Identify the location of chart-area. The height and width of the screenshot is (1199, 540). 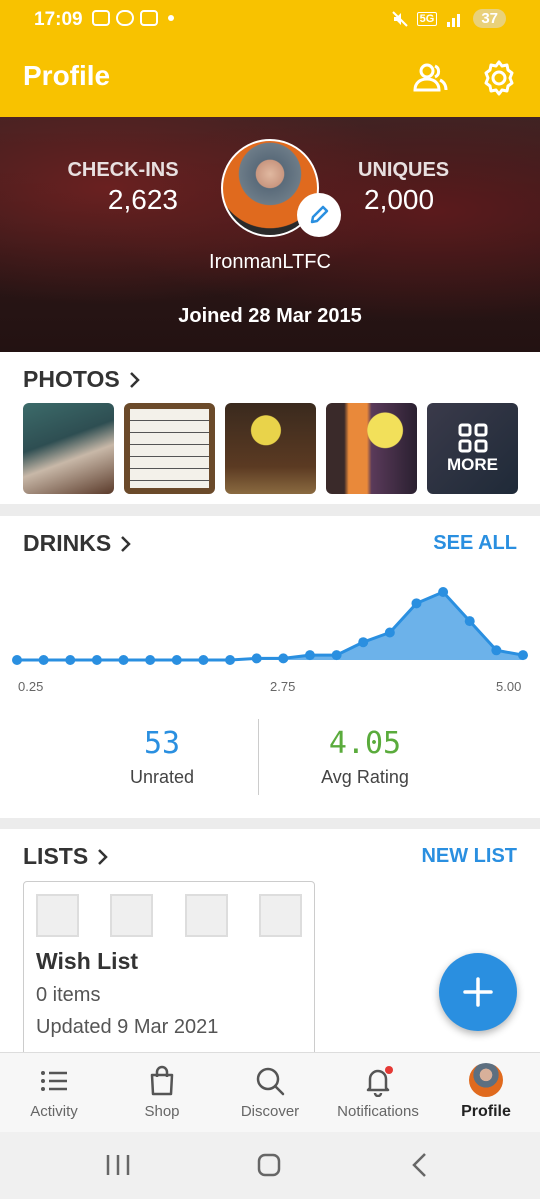
(270, 626).